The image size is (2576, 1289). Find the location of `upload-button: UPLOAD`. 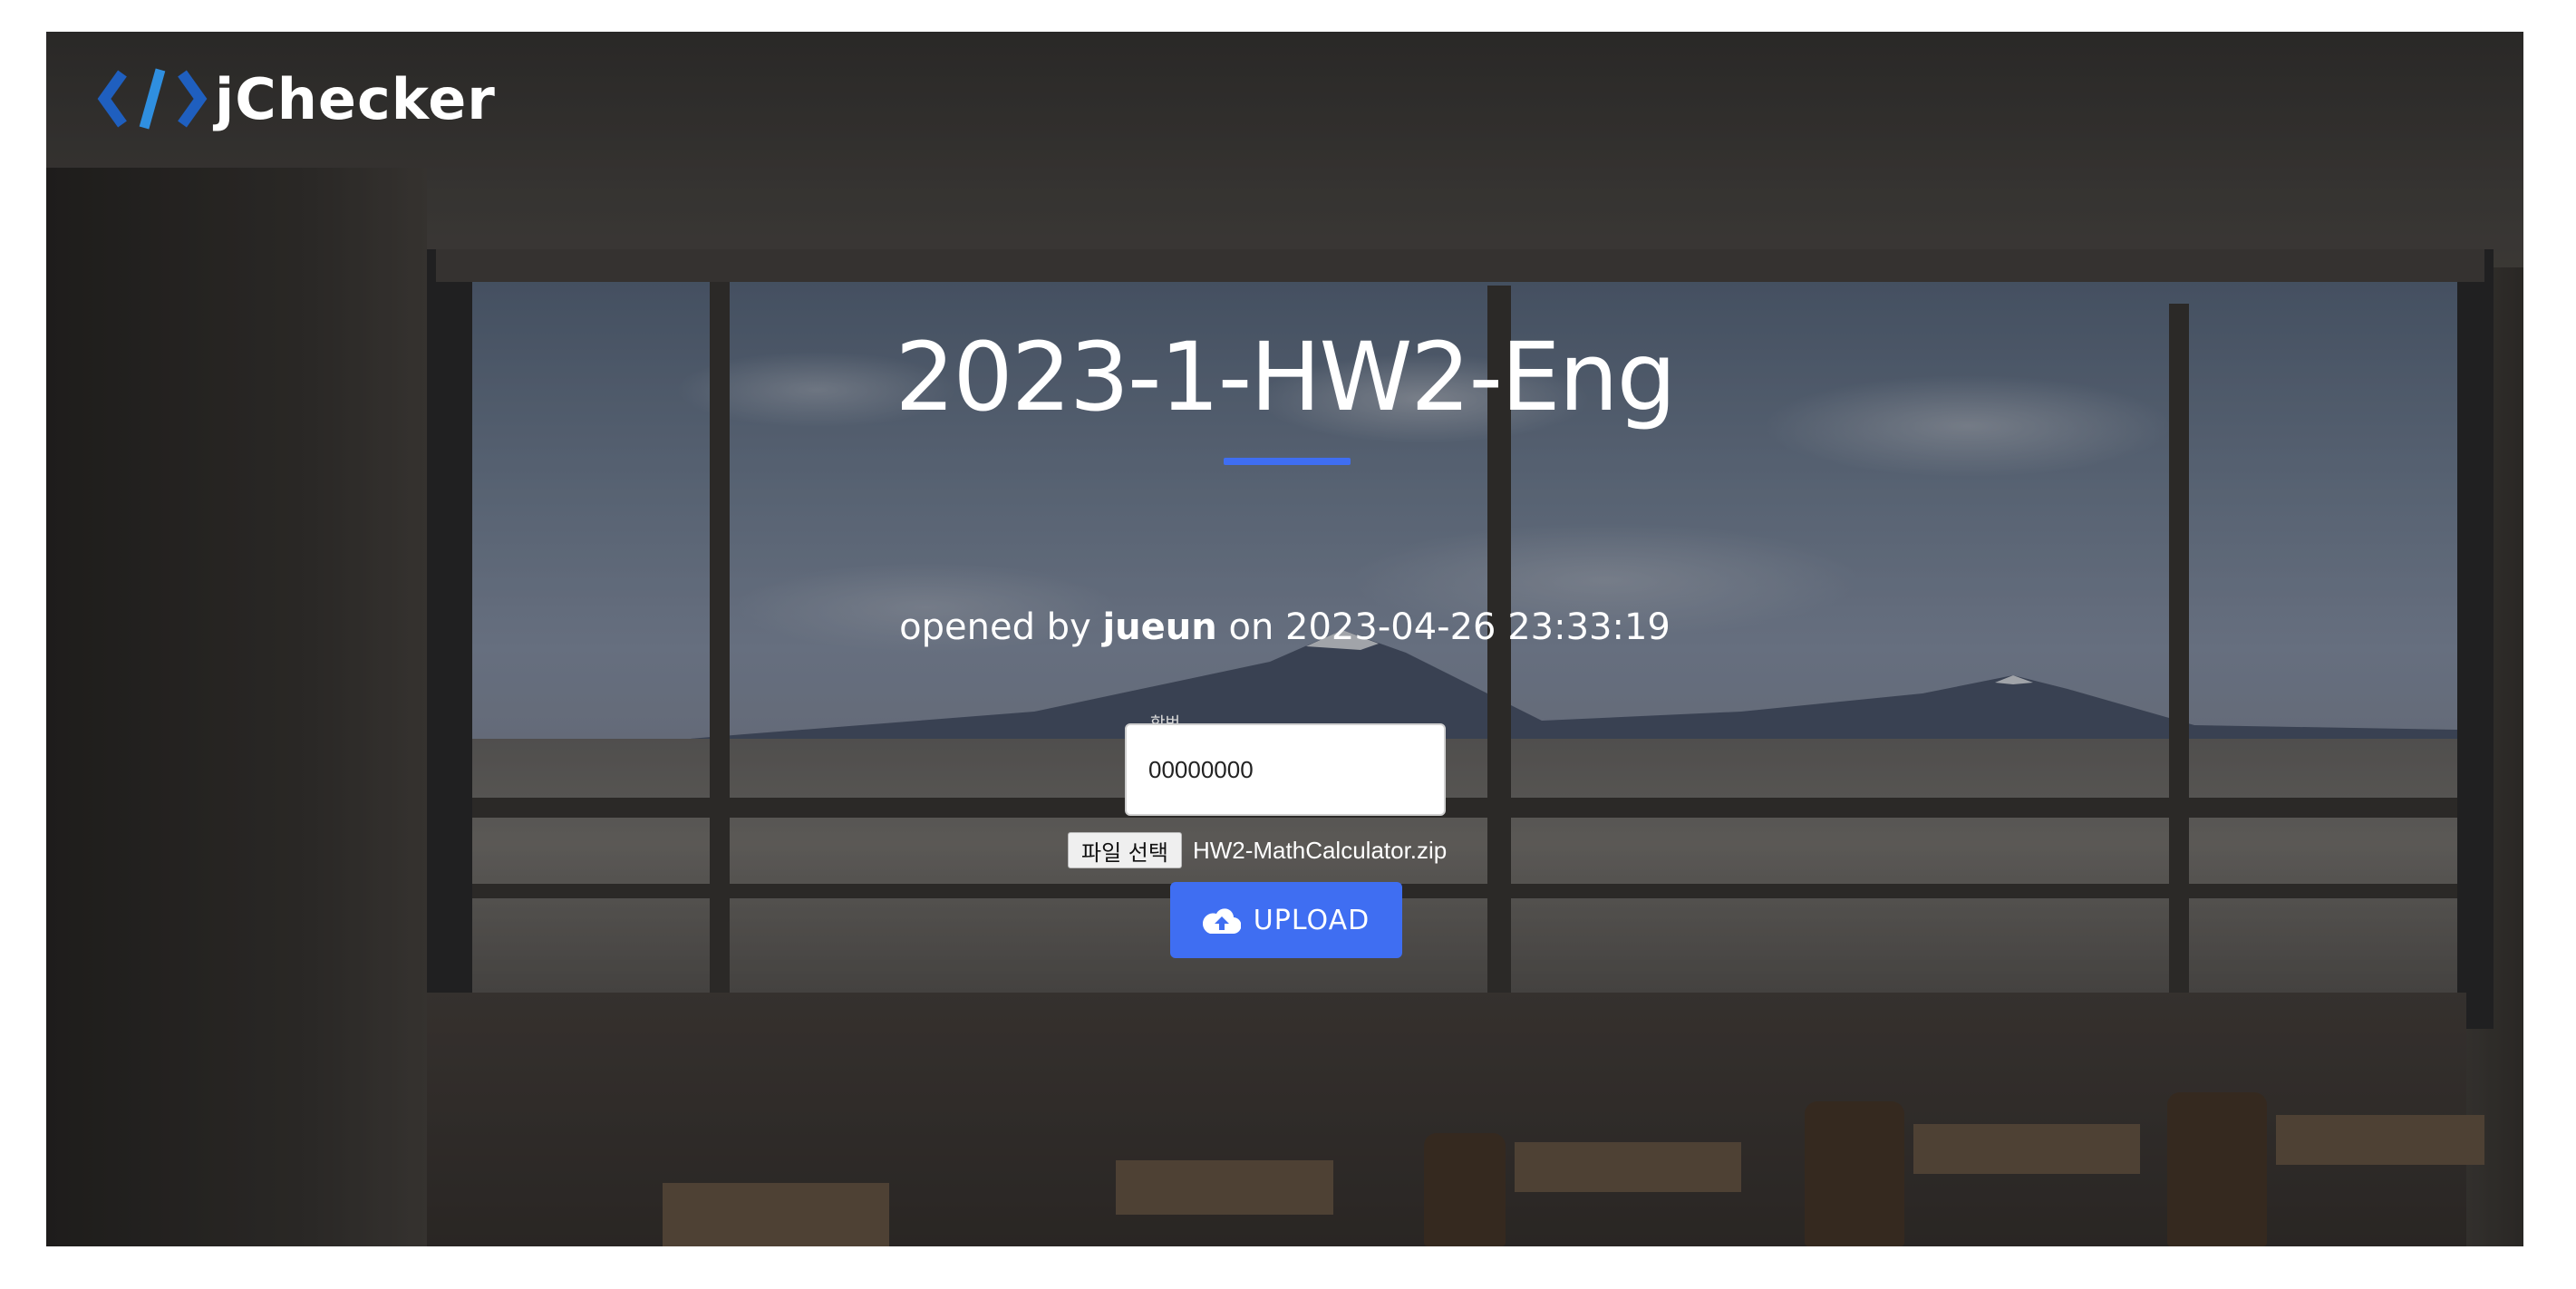

upload-button: UPLOAD is located at coordinates (1286, 920).